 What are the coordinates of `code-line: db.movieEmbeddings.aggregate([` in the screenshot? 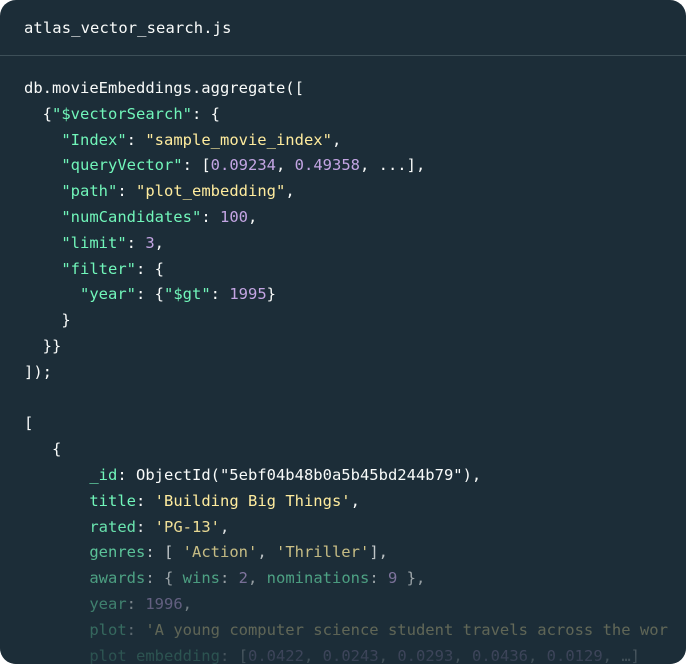 It's located at (346, 89).